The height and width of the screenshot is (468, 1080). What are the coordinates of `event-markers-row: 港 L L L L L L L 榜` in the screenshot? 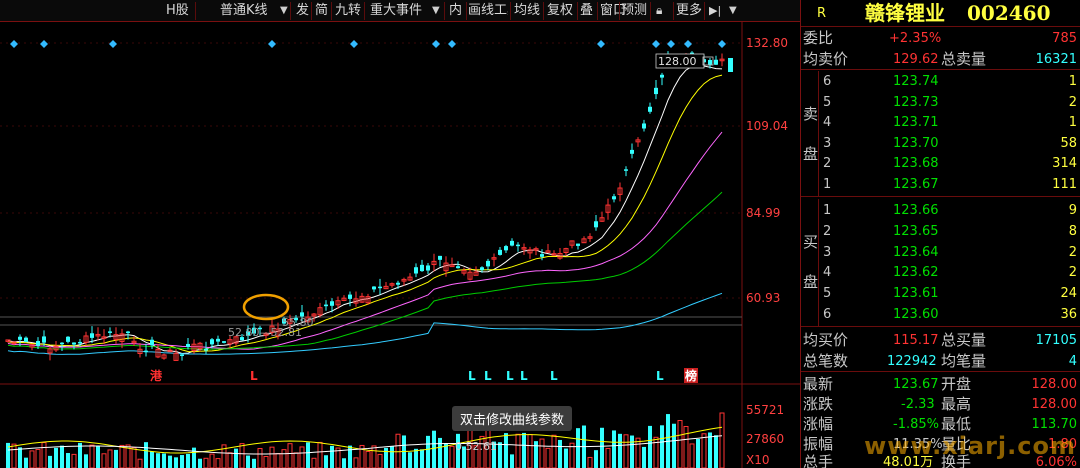 It's located at (424, 375).